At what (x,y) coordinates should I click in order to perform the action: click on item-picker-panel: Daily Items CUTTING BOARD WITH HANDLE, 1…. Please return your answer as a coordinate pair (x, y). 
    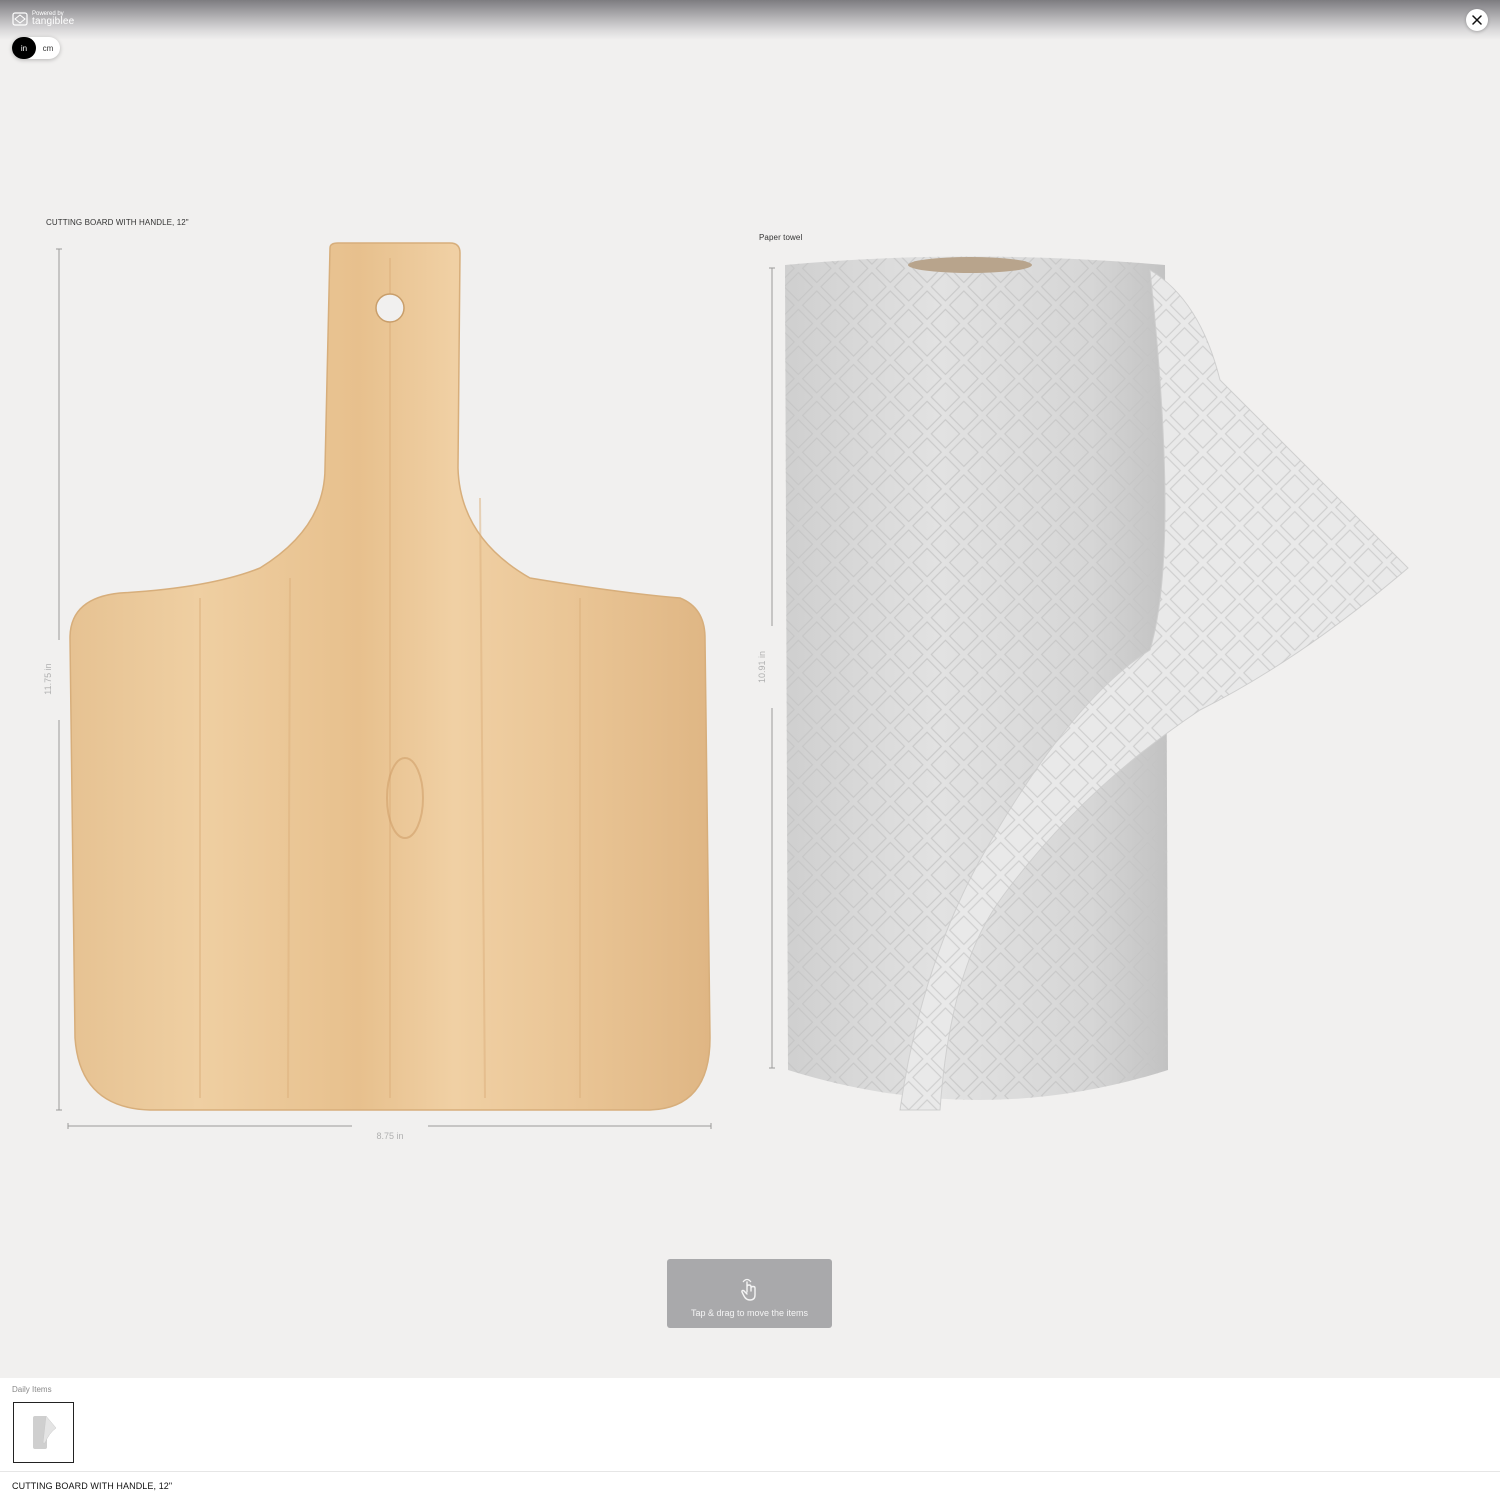
    Looking at the image, I should click on (750, 1435).